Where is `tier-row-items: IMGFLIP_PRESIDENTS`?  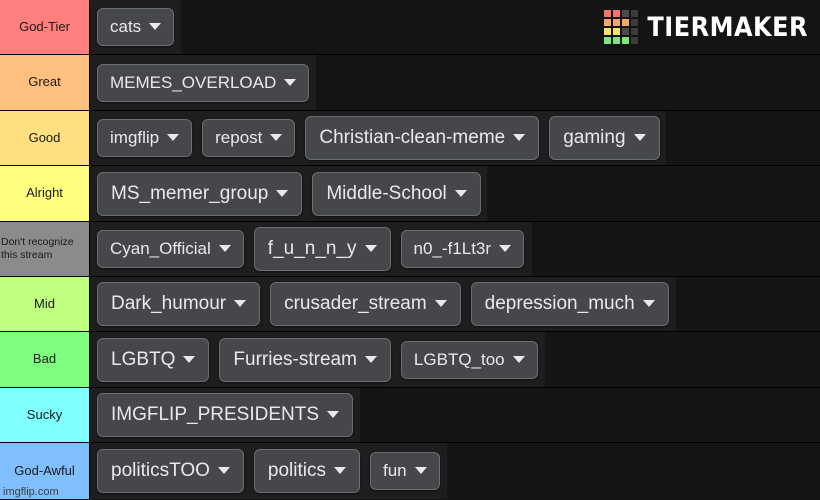 tier-row-items: IMGFLIP_PRESIDENTS is located at coordinates (455, 415).